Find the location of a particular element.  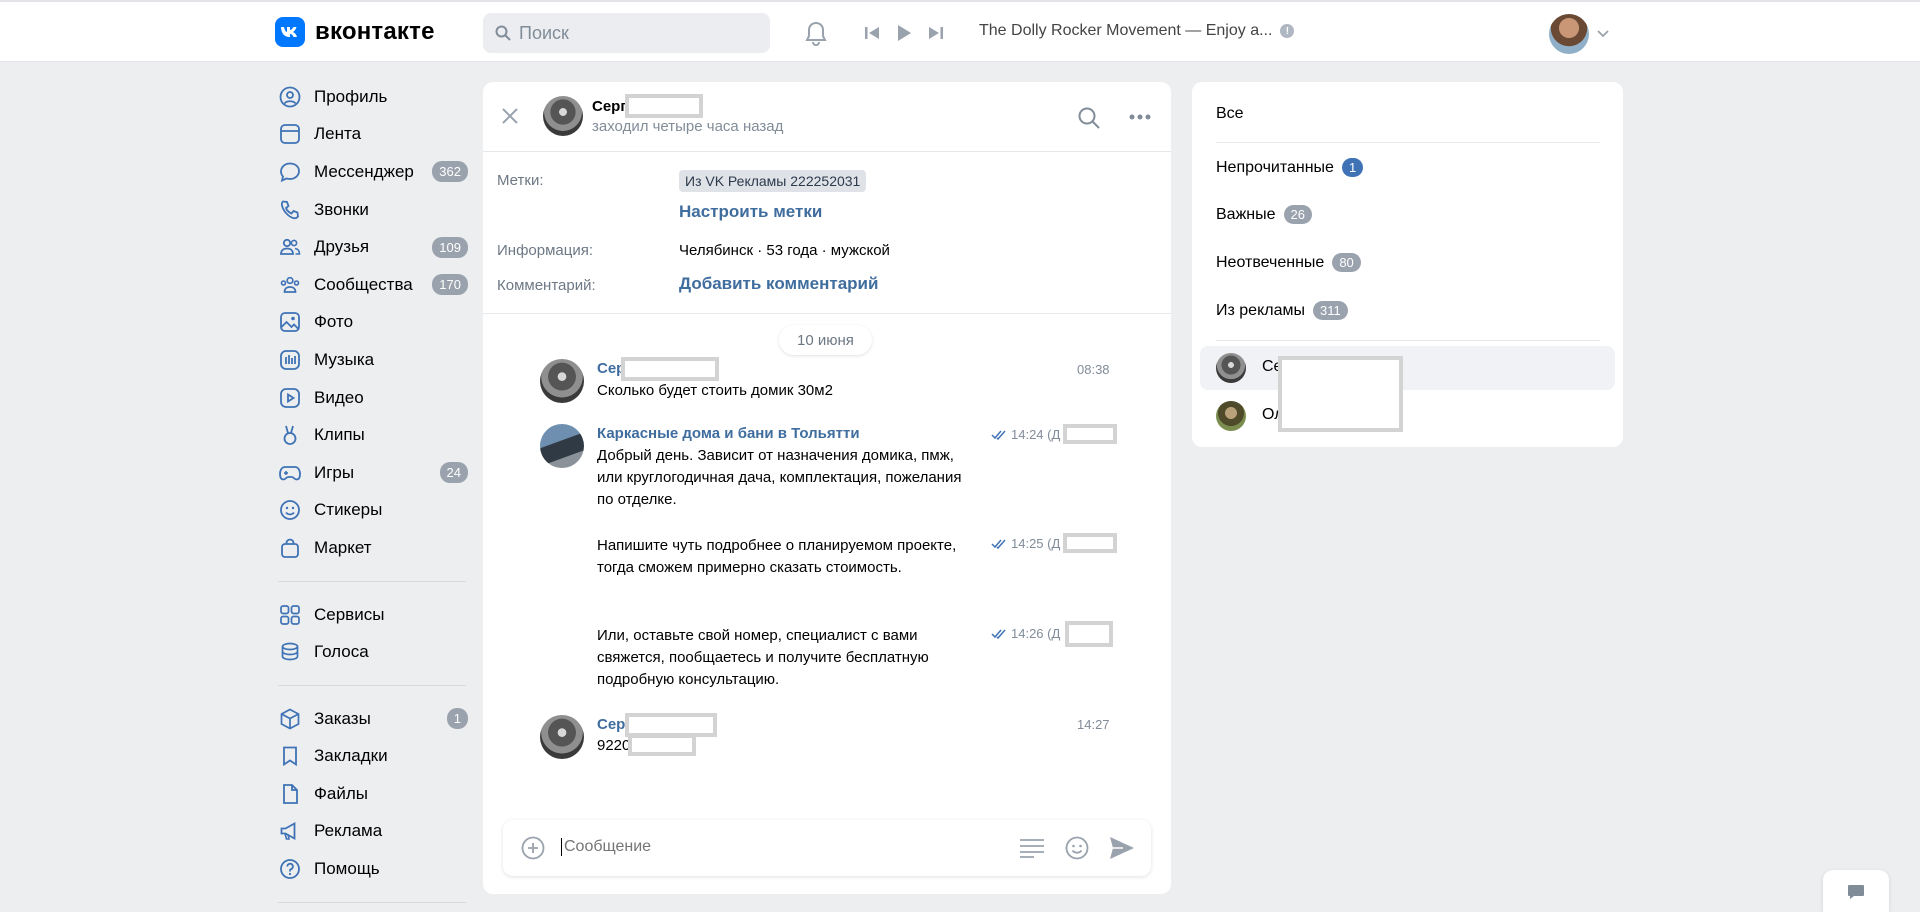

sidebar-item-music: Музыка is located at coordinates (373, 360).